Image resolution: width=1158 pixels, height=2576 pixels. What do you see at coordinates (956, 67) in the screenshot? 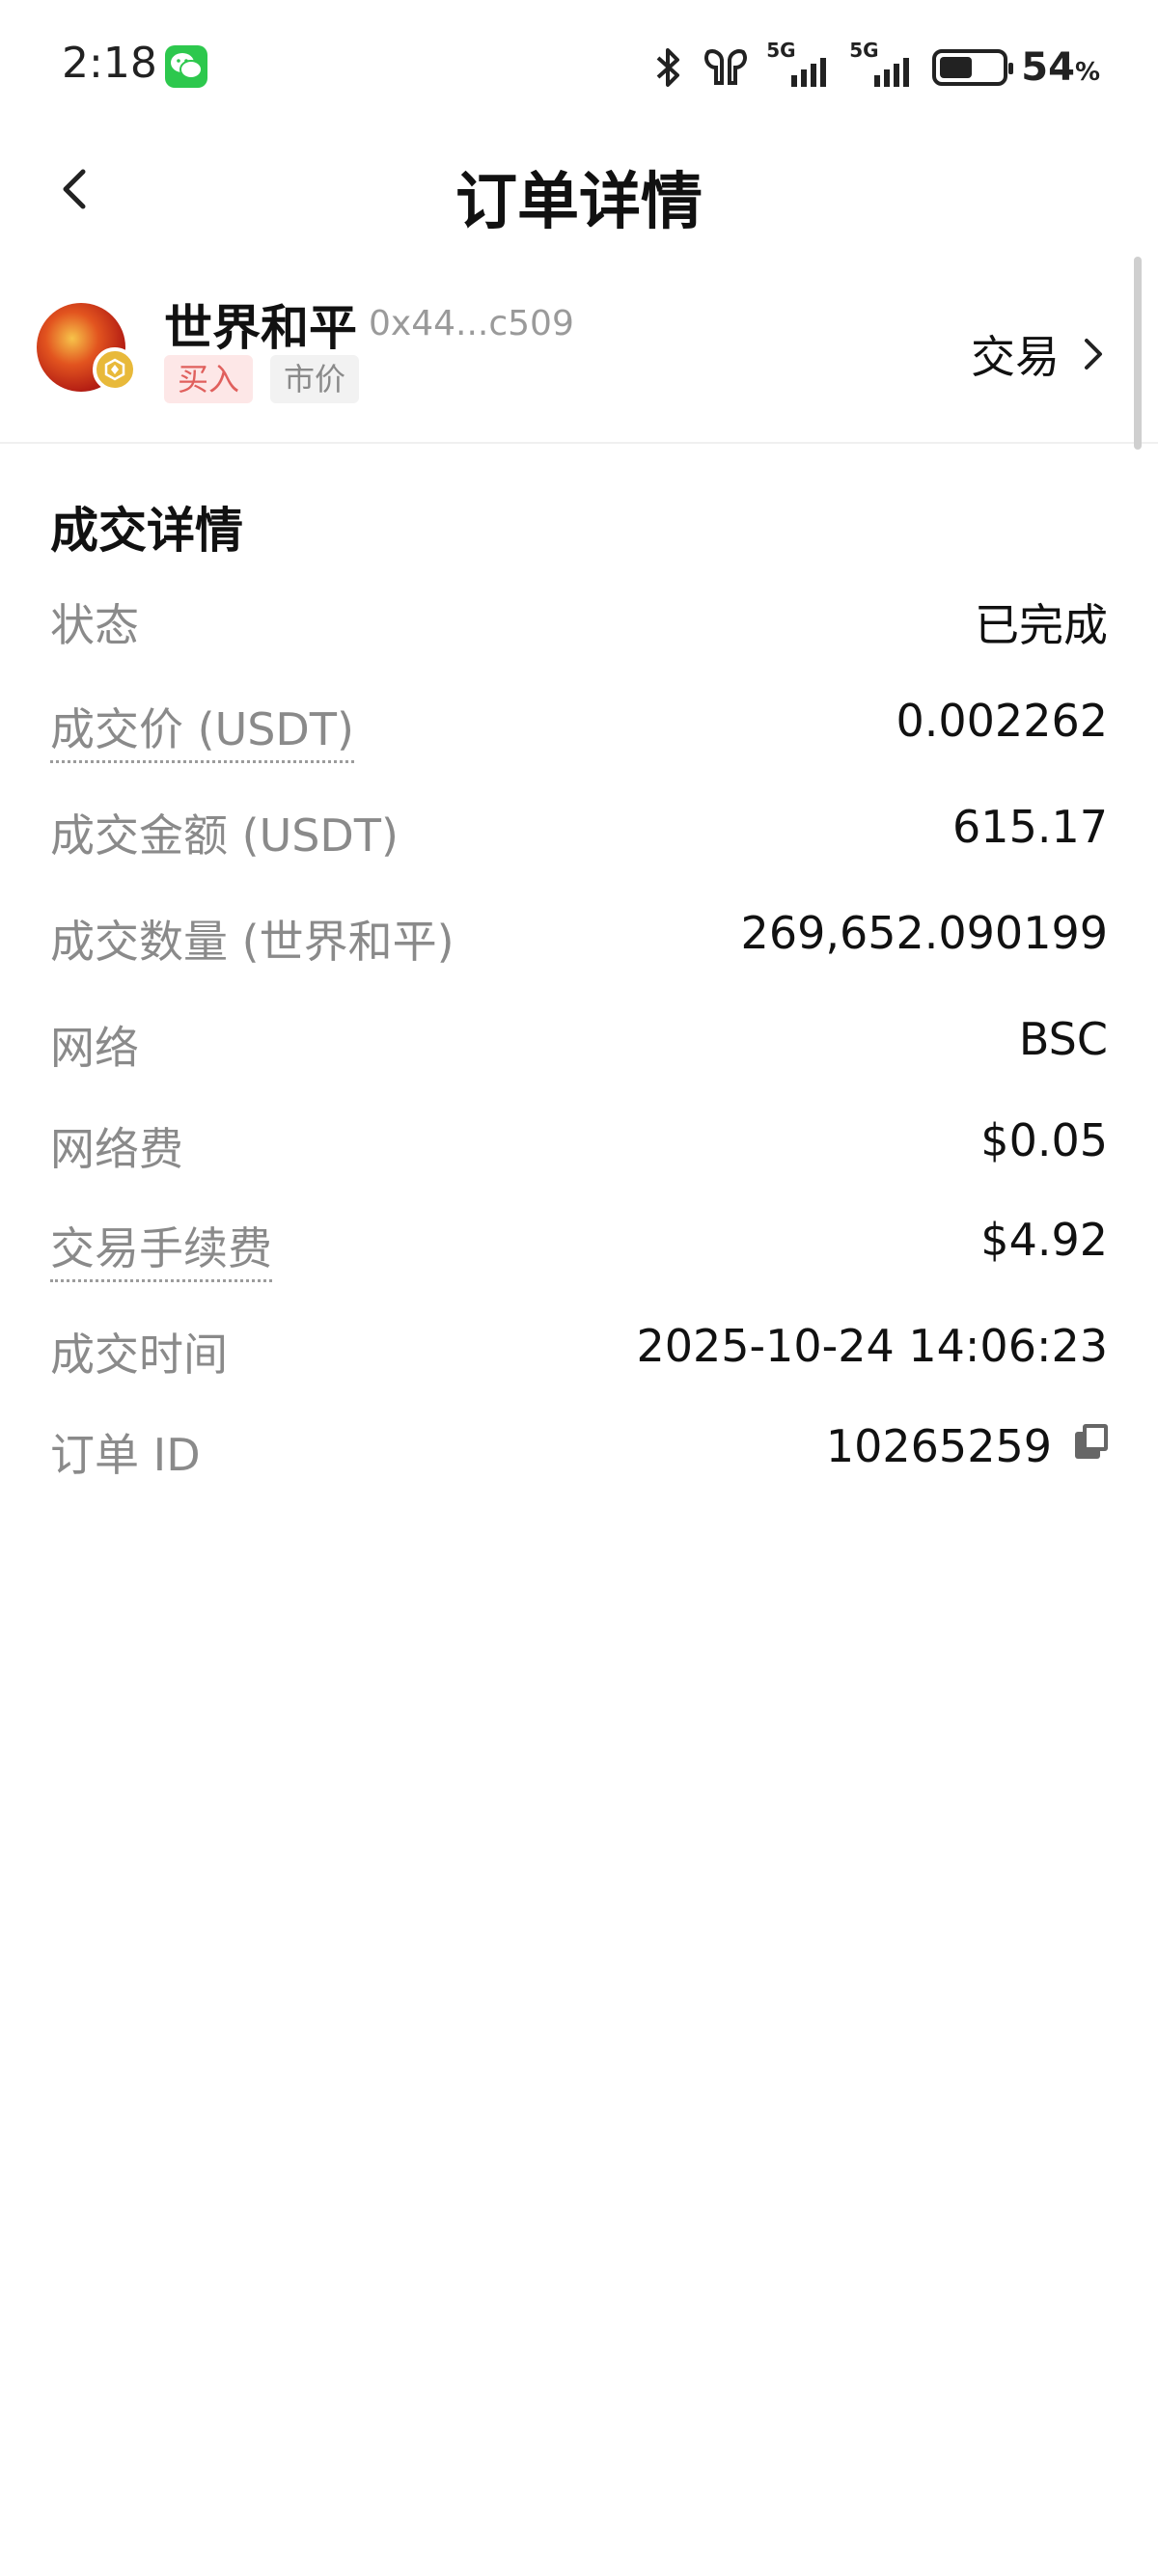
I see `battery-fill` at bounding box center [956, 67].